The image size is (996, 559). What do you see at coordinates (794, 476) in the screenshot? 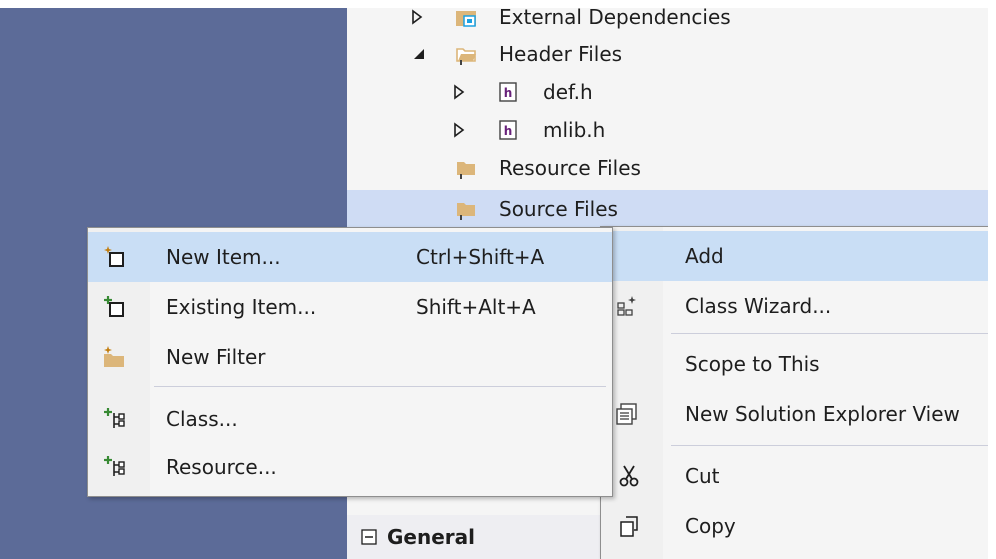
I see `menu-item-cut: Cut` at bounding box center [794, 476].